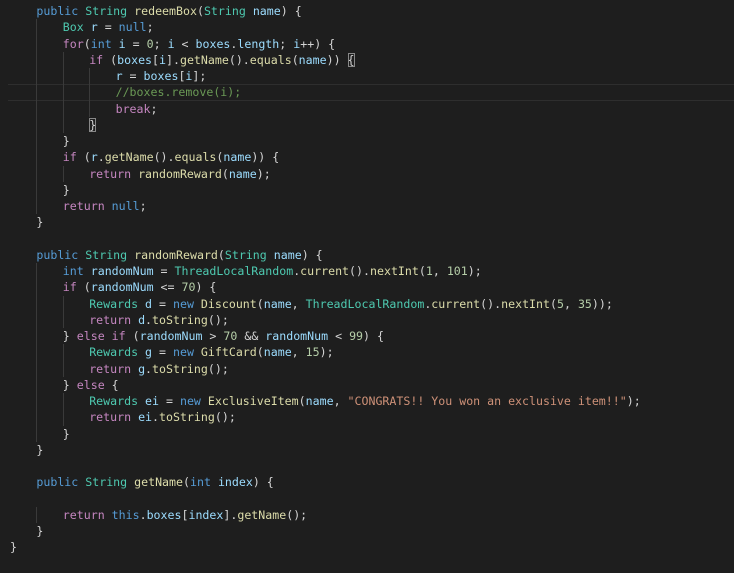 The image size is (734, 573). What do you see at coordinates (150, 11) in the screenshot?
I see `code-text: public String redeemBox(String name) {` at bounding box center [150, 11].